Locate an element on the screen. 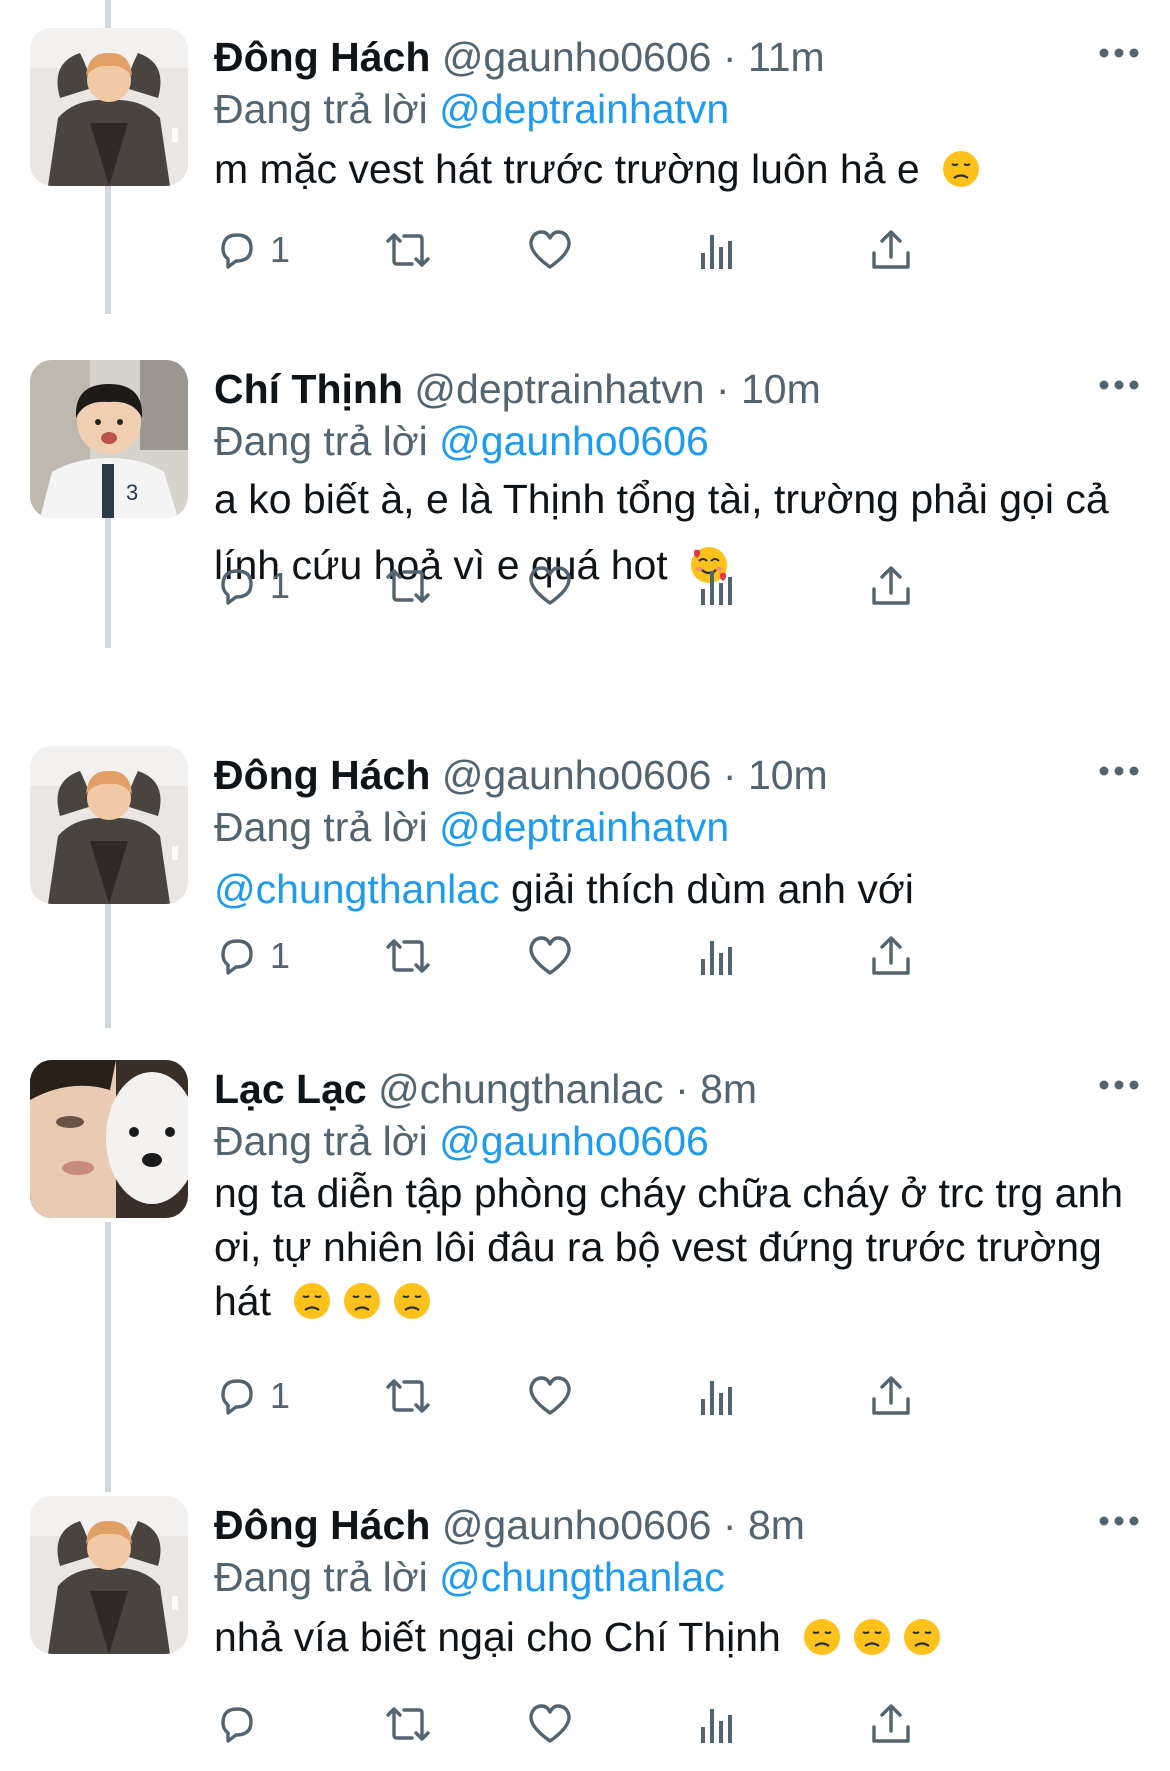  tweet-header: Đông Hách @gaunho0606 · 8m is located at coordinates (509, 1525).